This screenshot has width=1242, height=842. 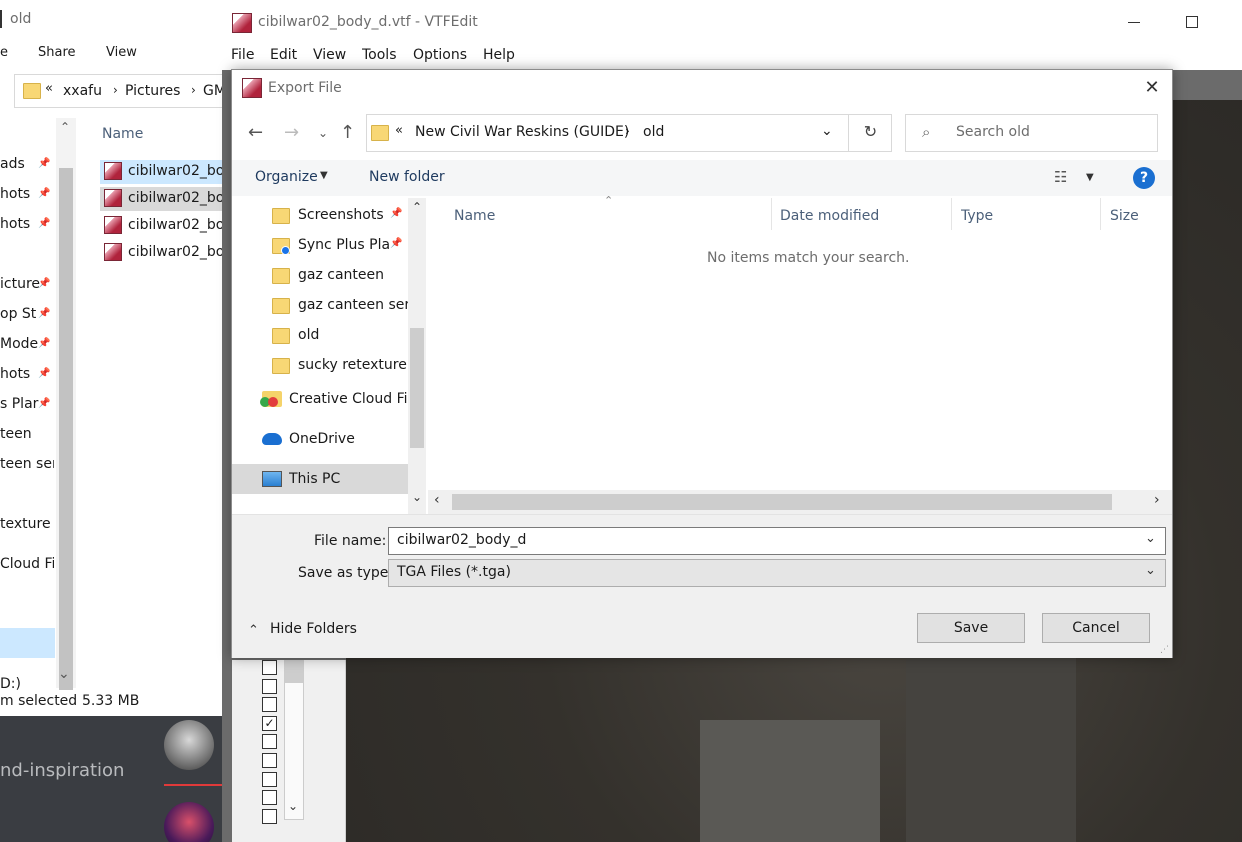 I want to click on recent-locations-icon: ⌄, so click(x=323, y=133).